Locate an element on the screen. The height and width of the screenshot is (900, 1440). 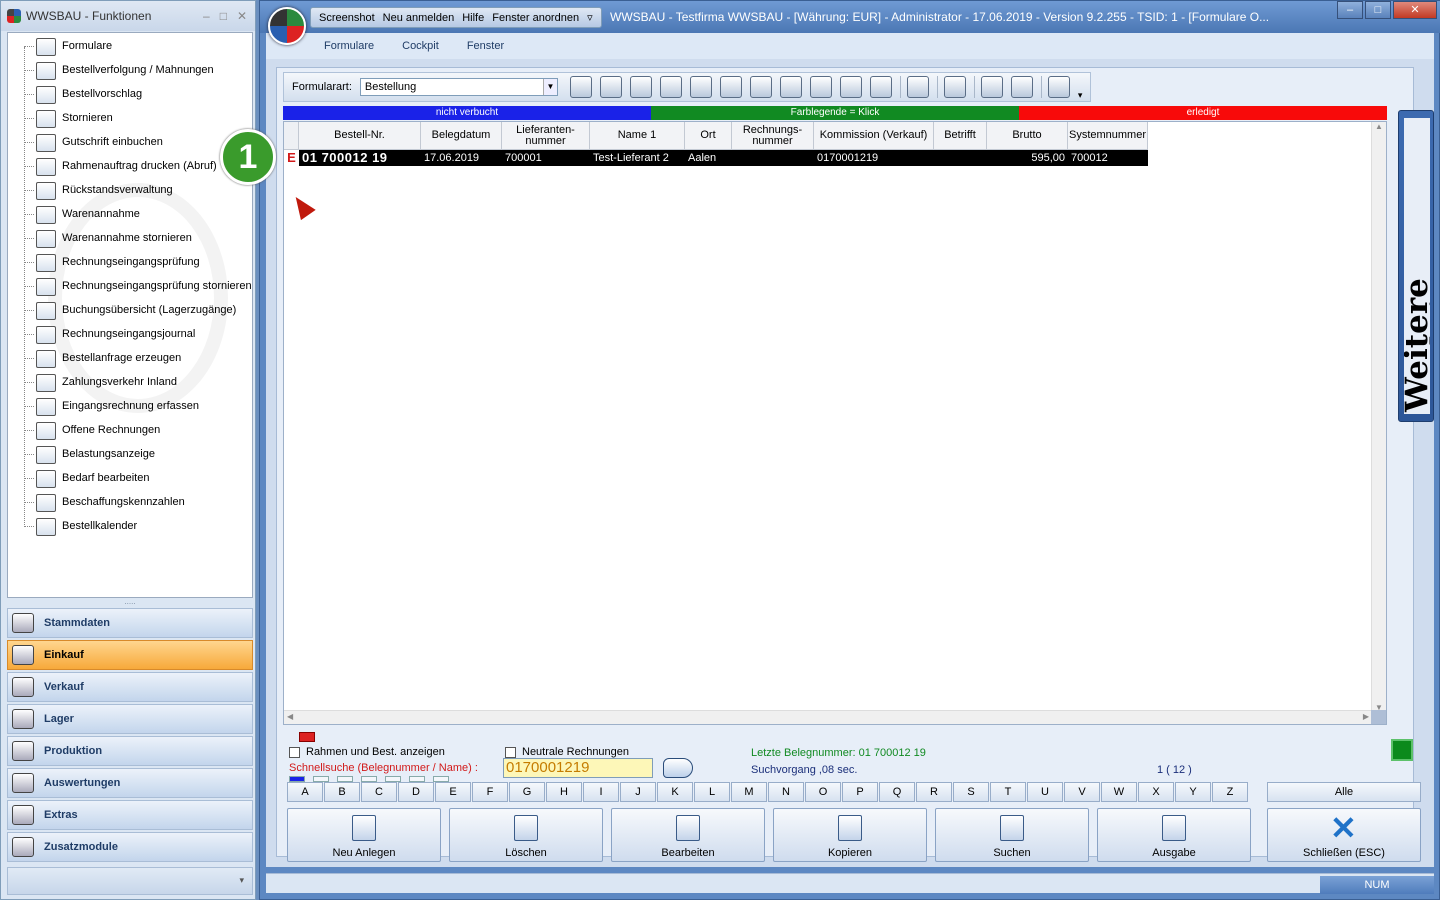
scroll-right-icon: ▶ is located at coordinates (1366, 716).